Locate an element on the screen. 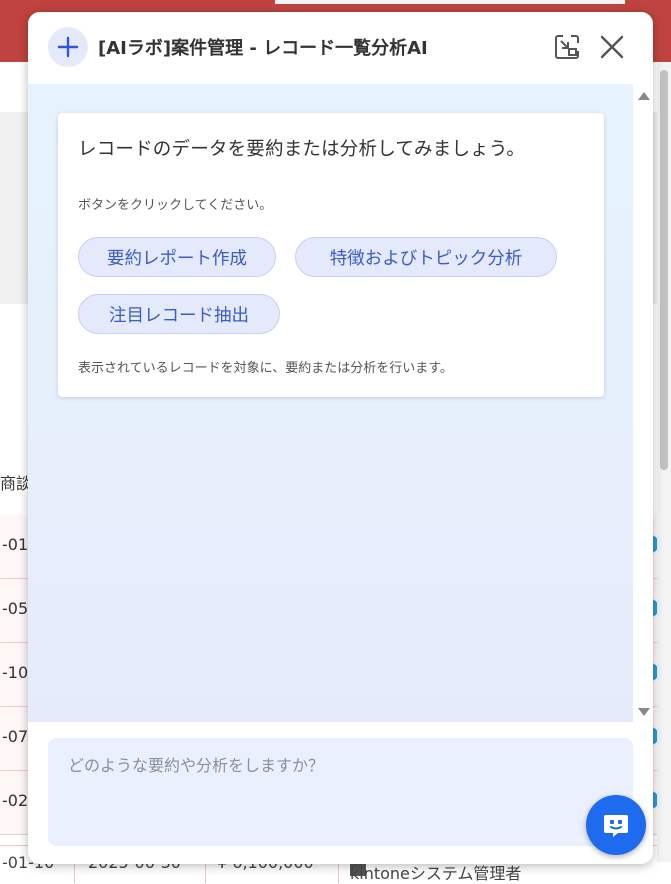 The image size is (671, 884). chat-input-container is located at coordinates (340, 792).